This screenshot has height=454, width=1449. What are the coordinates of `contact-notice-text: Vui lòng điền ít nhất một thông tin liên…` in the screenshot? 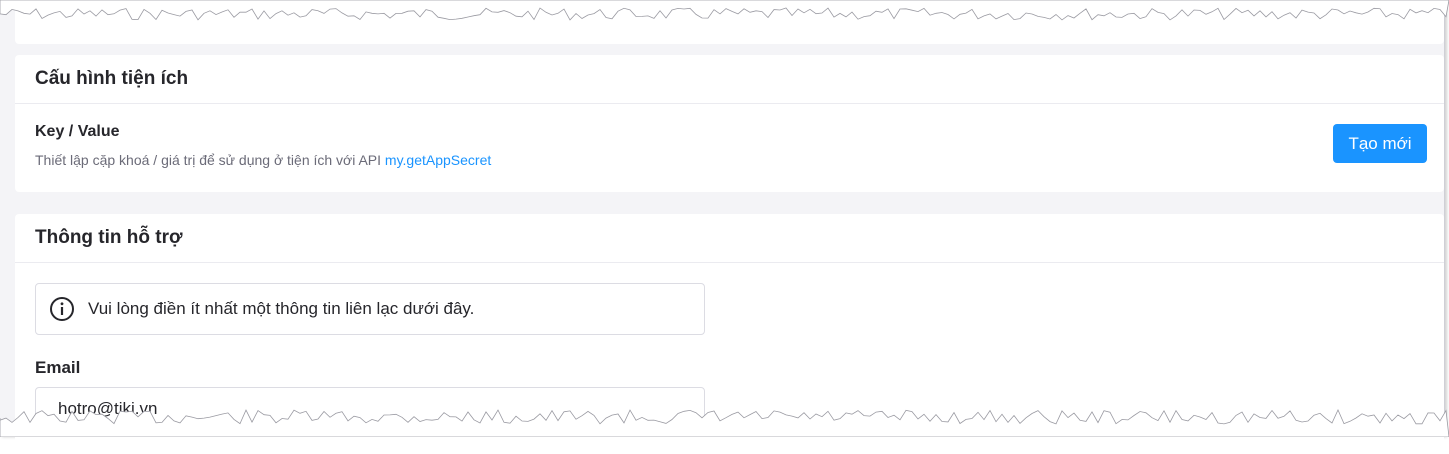 It's located at (281, 308).